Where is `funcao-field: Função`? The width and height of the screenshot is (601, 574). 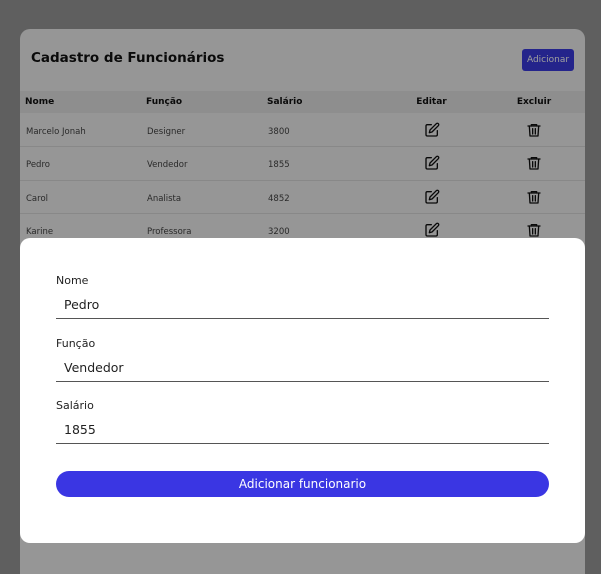 funcao-field: Função is located at coordinates (302, 359).